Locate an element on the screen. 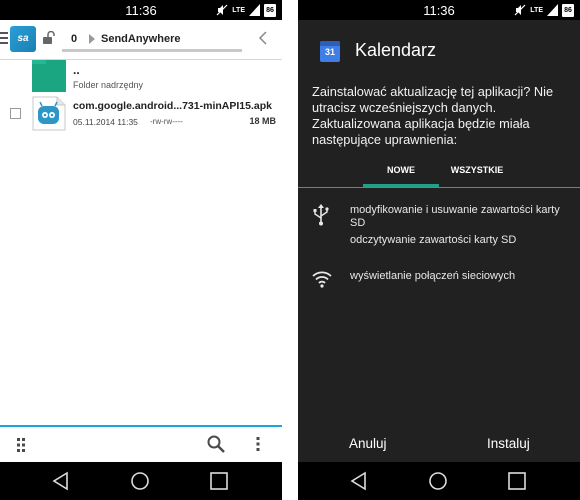 The height and width of the screenshot is (500, 580). calendar-app-icon: 31 is located at coordinates (330, 51).